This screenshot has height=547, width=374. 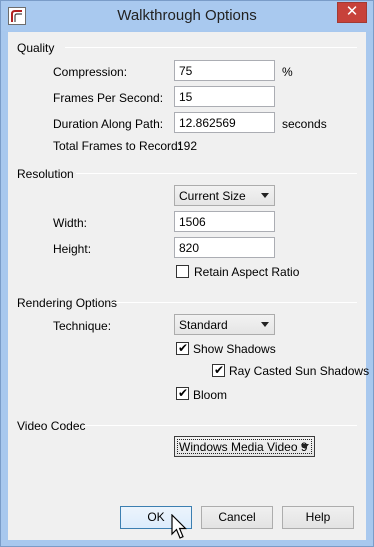 What do you see at coordinates (108, 124) in the screenshot?
I see `duration-label: Duration Along Path:` at bounding box center [108, 124].